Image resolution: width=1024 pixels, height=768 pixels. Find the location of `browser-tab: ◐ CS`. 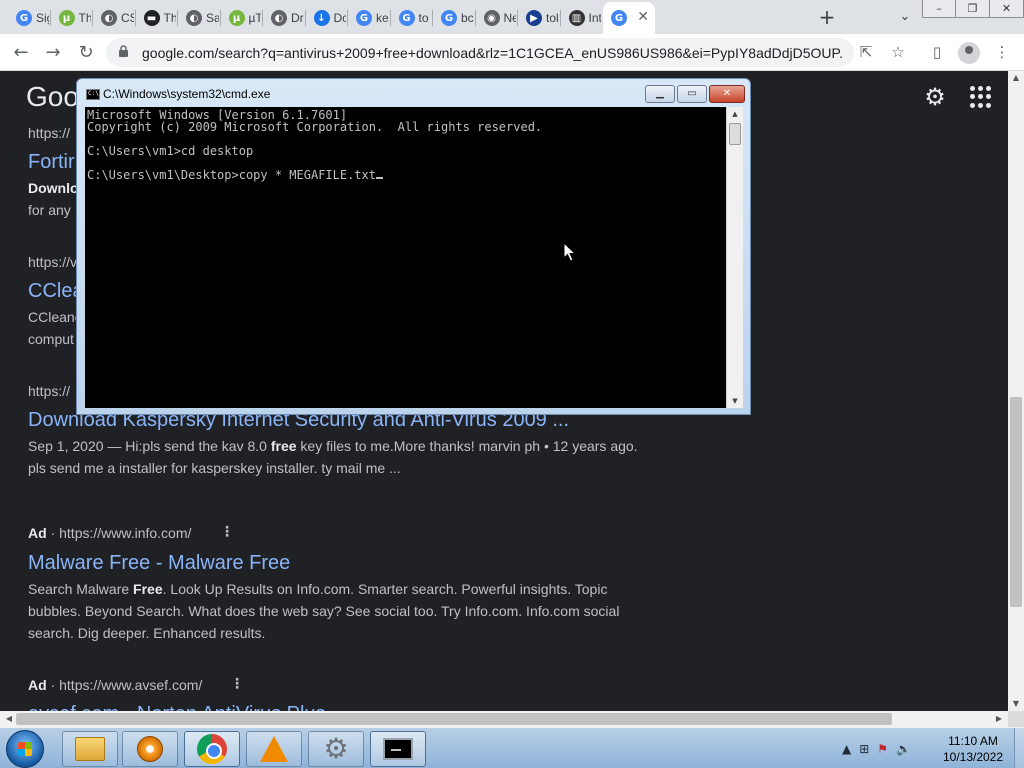

browser-tab: ◐ CS is located at coordinates (113, 18).